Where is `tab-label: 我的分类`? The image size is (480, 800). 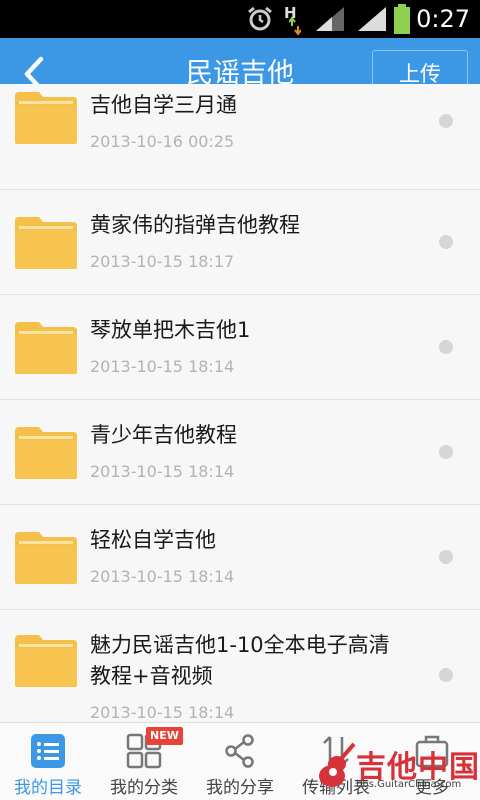 tab-label: 我的分类 is located at coordinates (144, 788).